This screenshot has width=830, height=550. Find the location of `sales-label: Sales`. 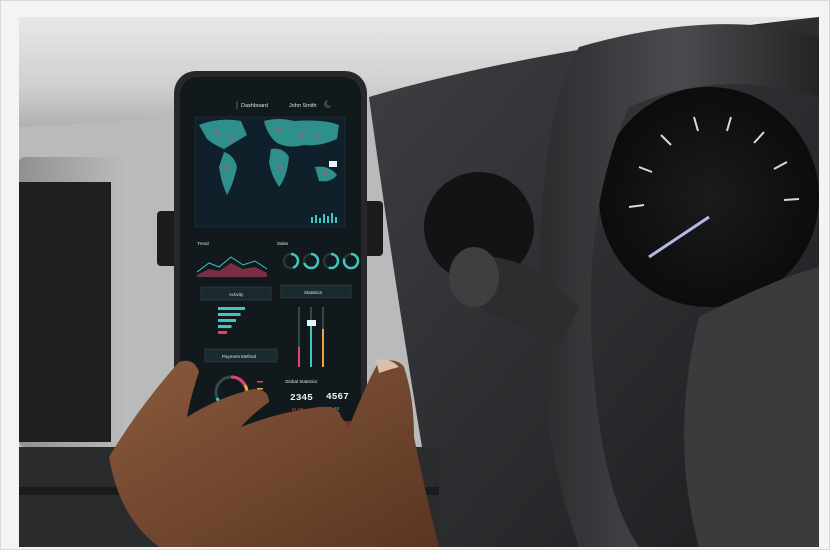

sales-label: Sales is located at coordinates (283, 243).